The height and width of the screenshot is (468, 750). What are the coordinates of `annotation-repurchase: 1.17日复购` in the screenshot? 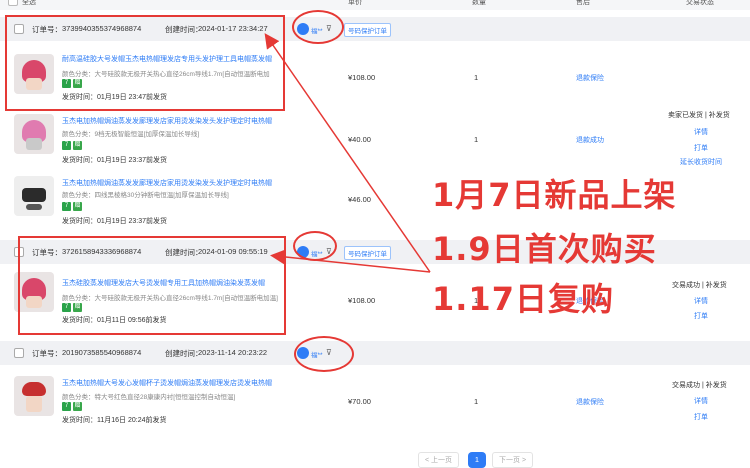 It's located at (523, 299).